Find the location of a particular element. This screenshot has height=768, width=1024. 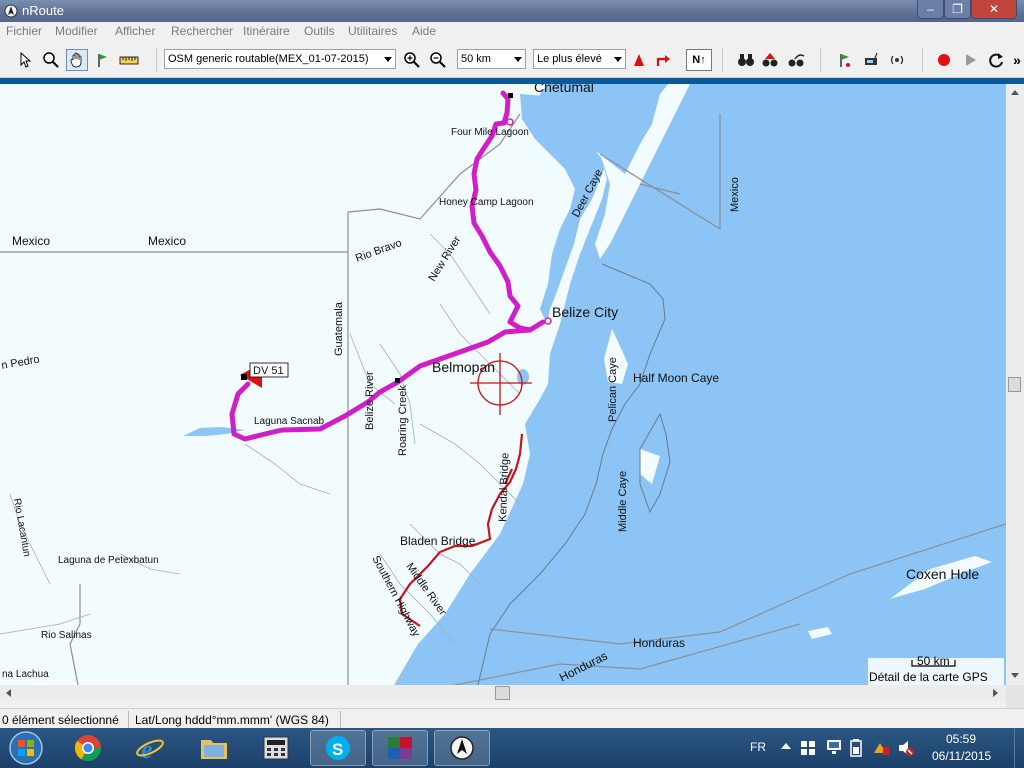

close-button: ✕ is located at coordinates (994, 9).